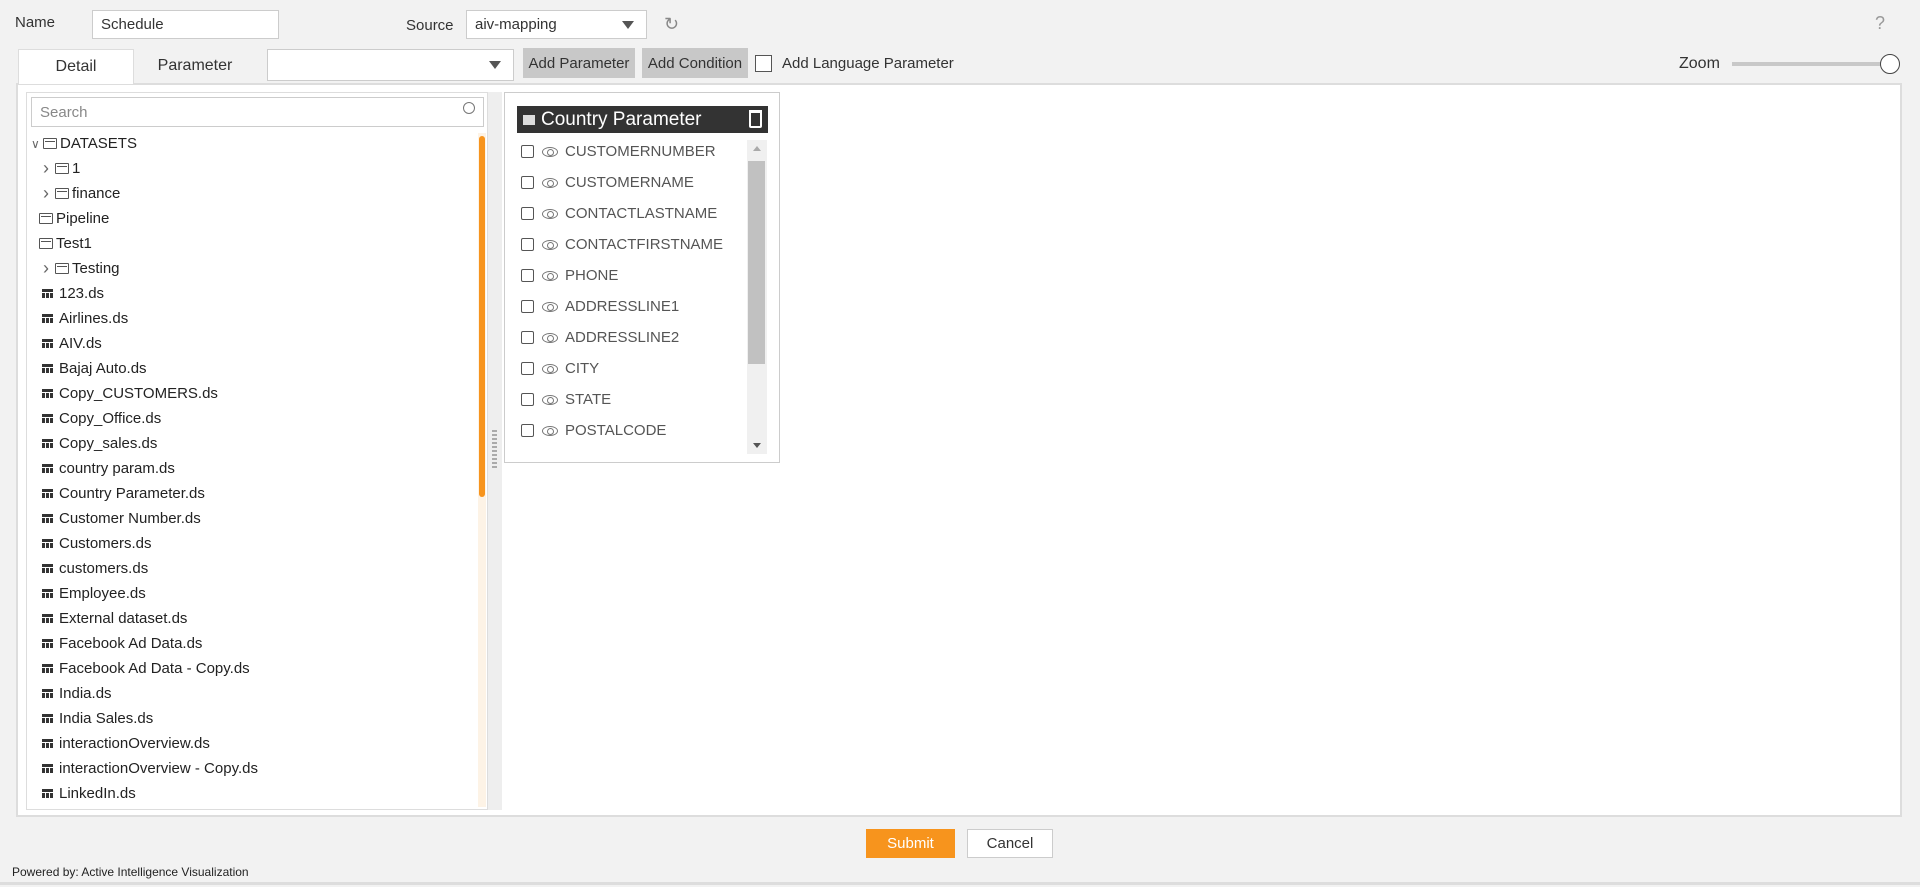 The width and height of the screenshot is (1920, 887). Describe the element at coordinates (755, 119) in the screenshot. I see `trash-icon` at that location.